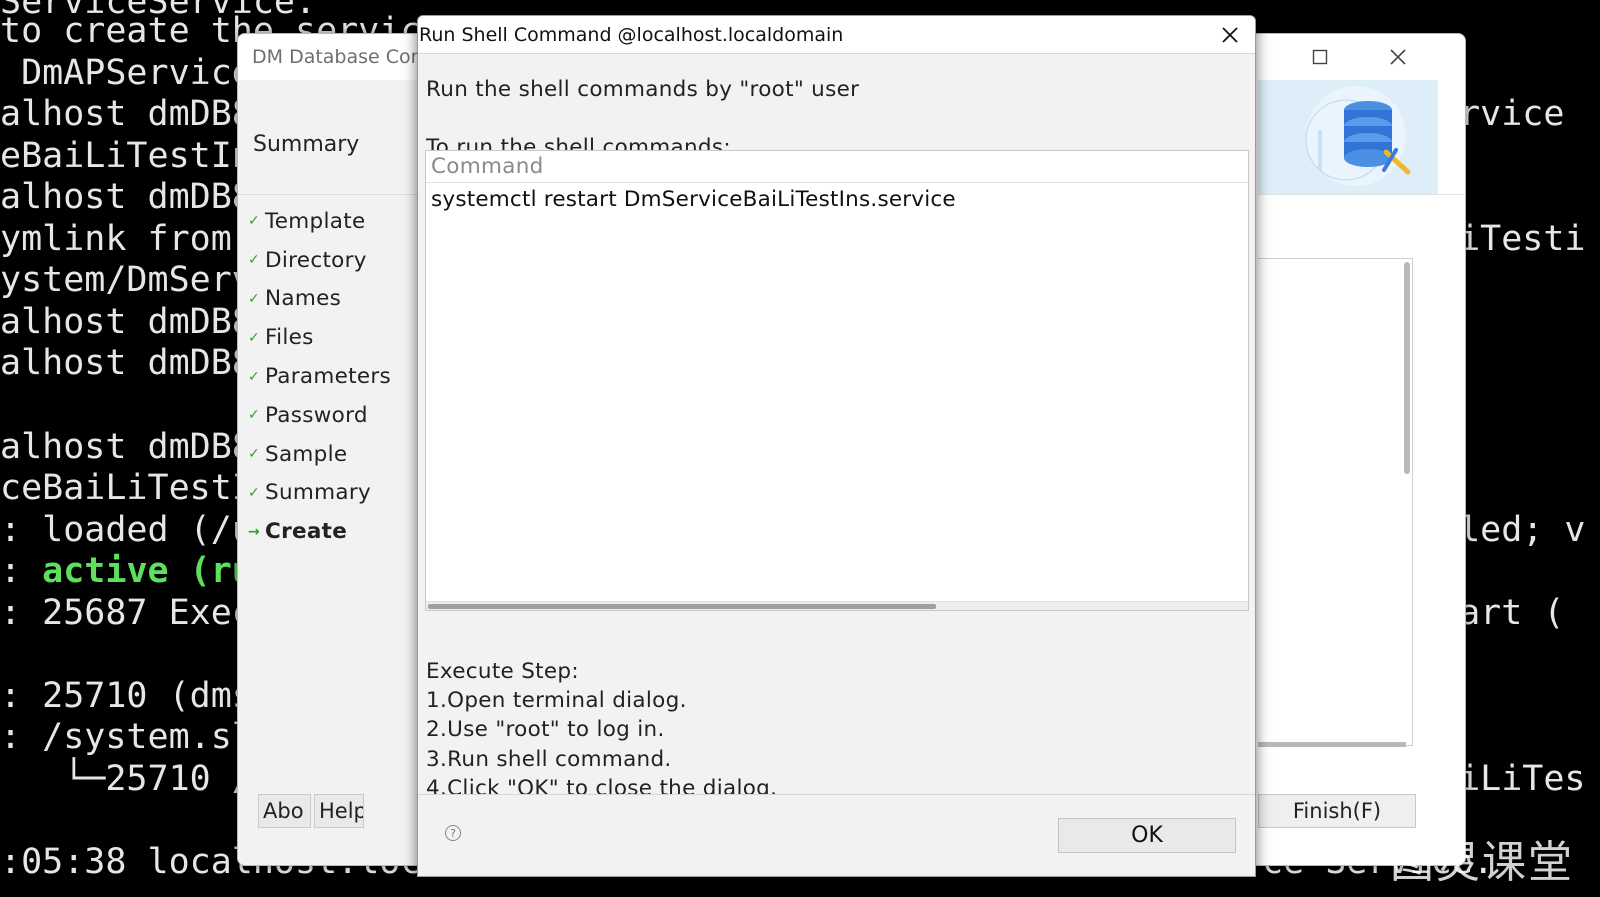 Image resolution: width=1600 pixels, height=897 pixels. I want to click on finish-button: Finish(F), so click(1337, 811).